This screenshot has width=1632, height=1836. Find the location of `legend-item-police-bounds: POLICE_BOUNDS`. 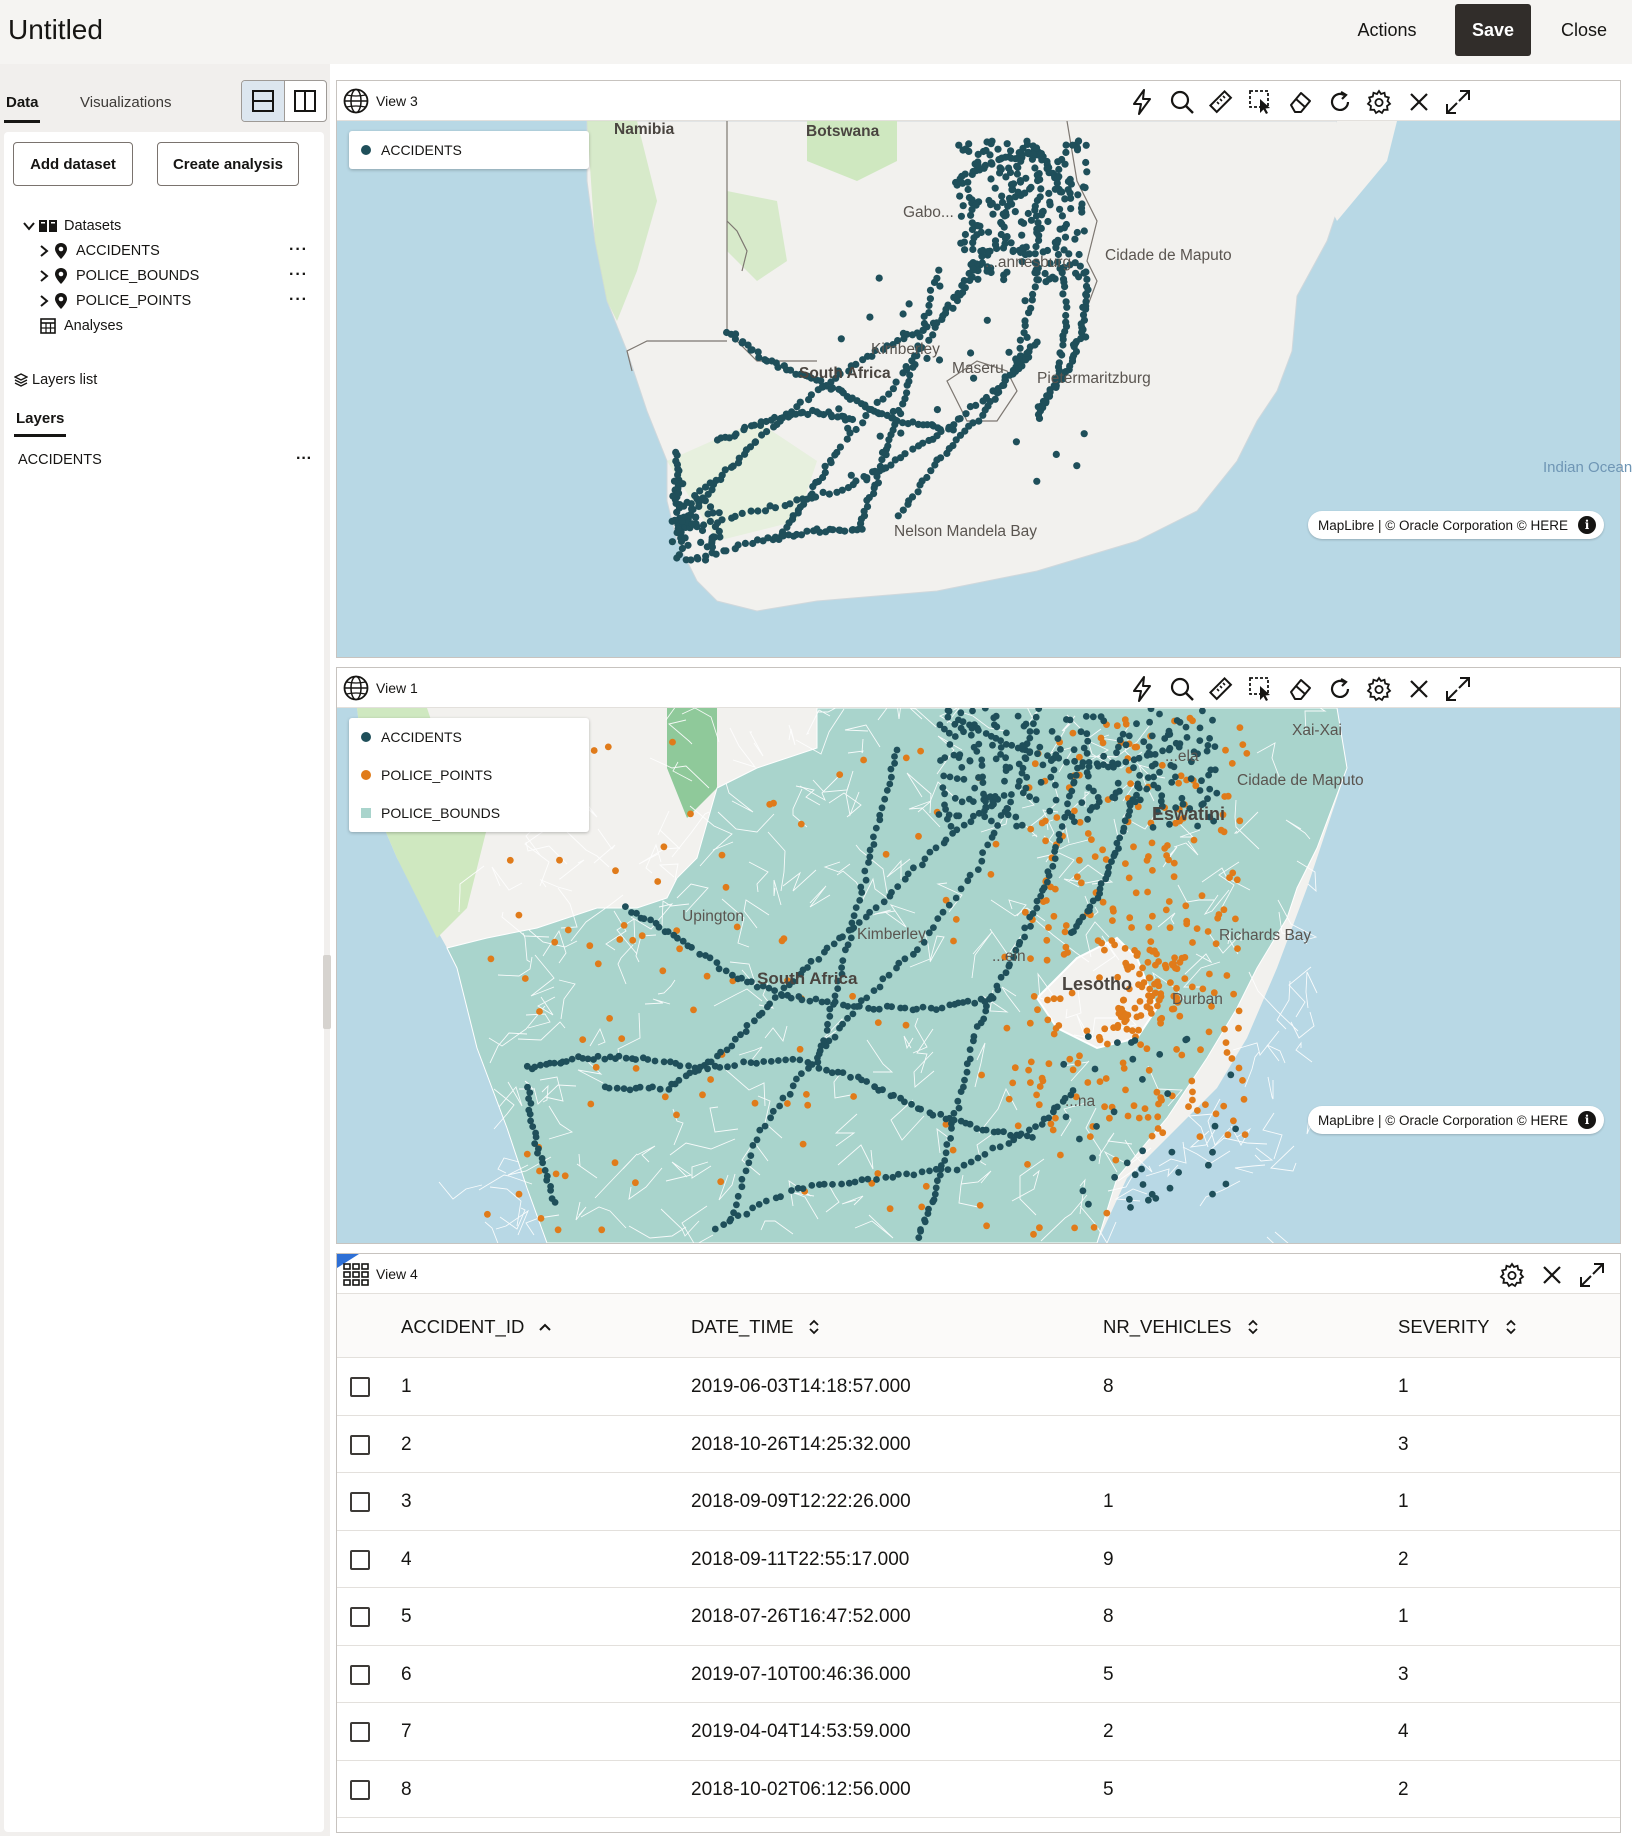

legend-item-police-bounds: POLICE_BOUNDS is located at coordinates (469, 813).